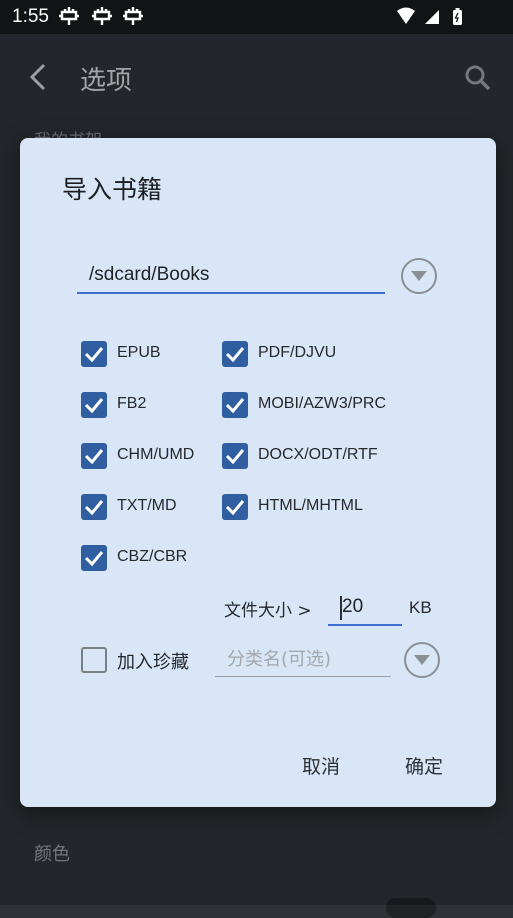 Image resolution: width=513 pixels, height=918 pixels. What do you see at coordinates (322, 403) in the screenshot?
I see `format-label: MOBI/AZW3/PRC` at bounding box center [322, 403].